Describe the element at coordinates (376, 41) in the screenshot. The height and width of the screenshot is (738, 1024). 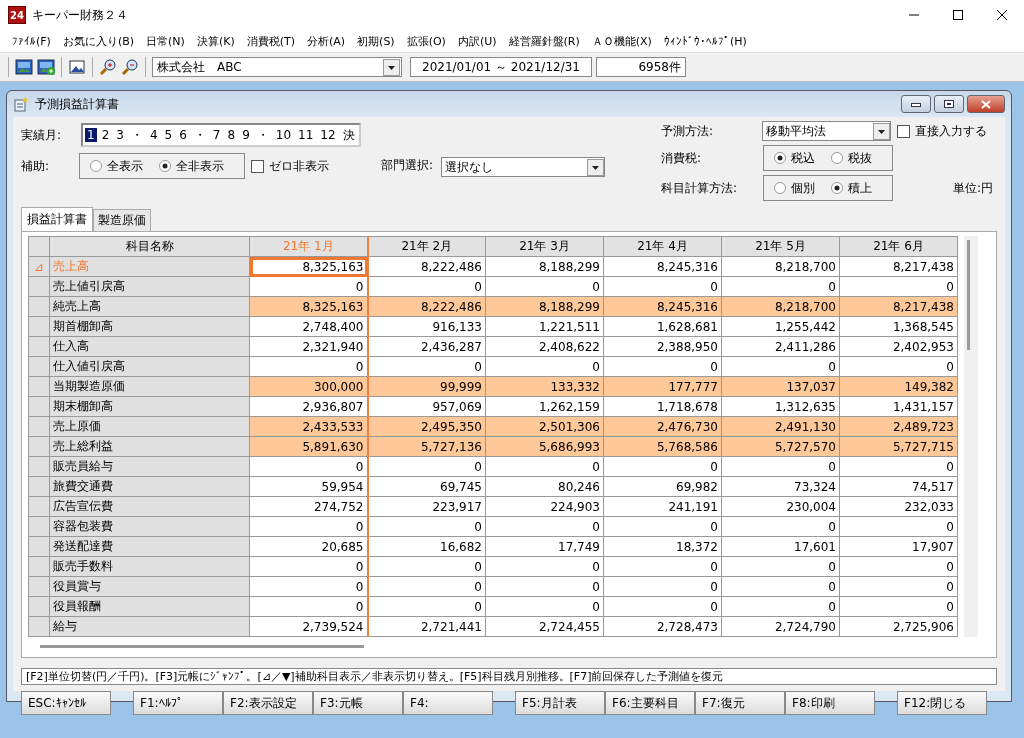
I see `menu-item: 初期(S)` at that location.